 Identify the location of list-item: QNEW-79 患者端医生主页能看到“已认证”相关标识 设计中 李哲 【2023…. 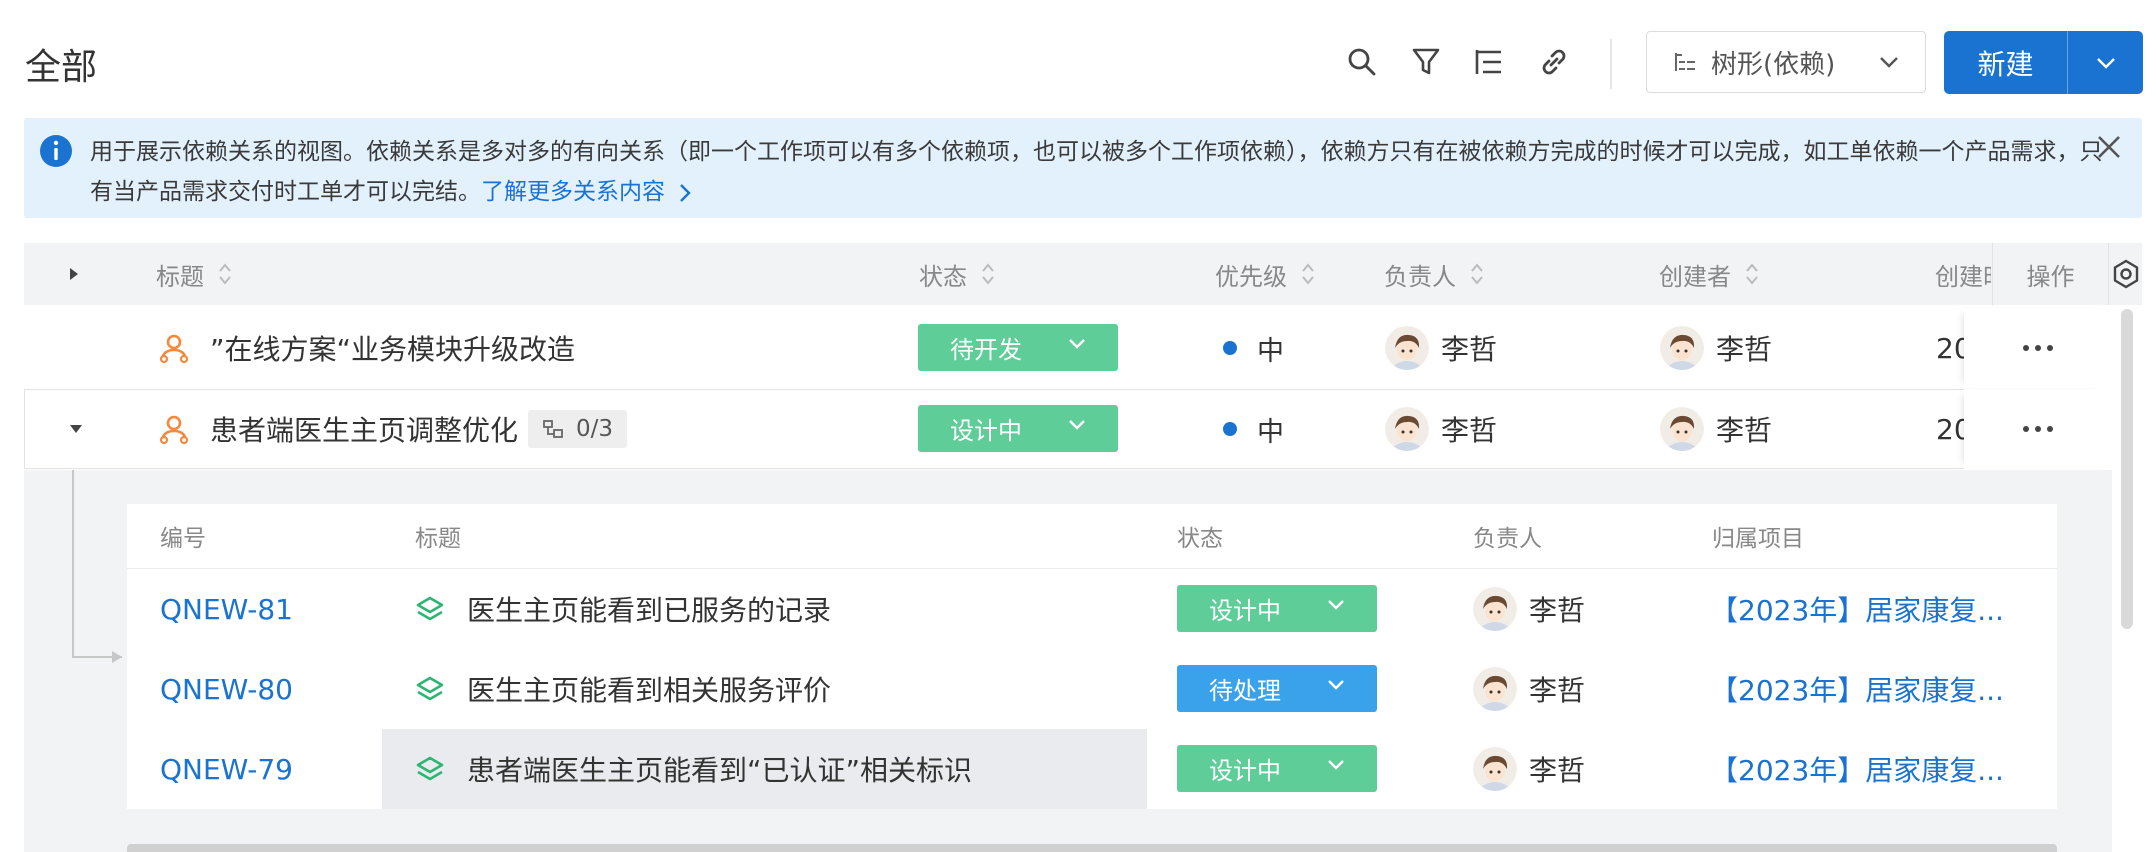
(1092, 769).